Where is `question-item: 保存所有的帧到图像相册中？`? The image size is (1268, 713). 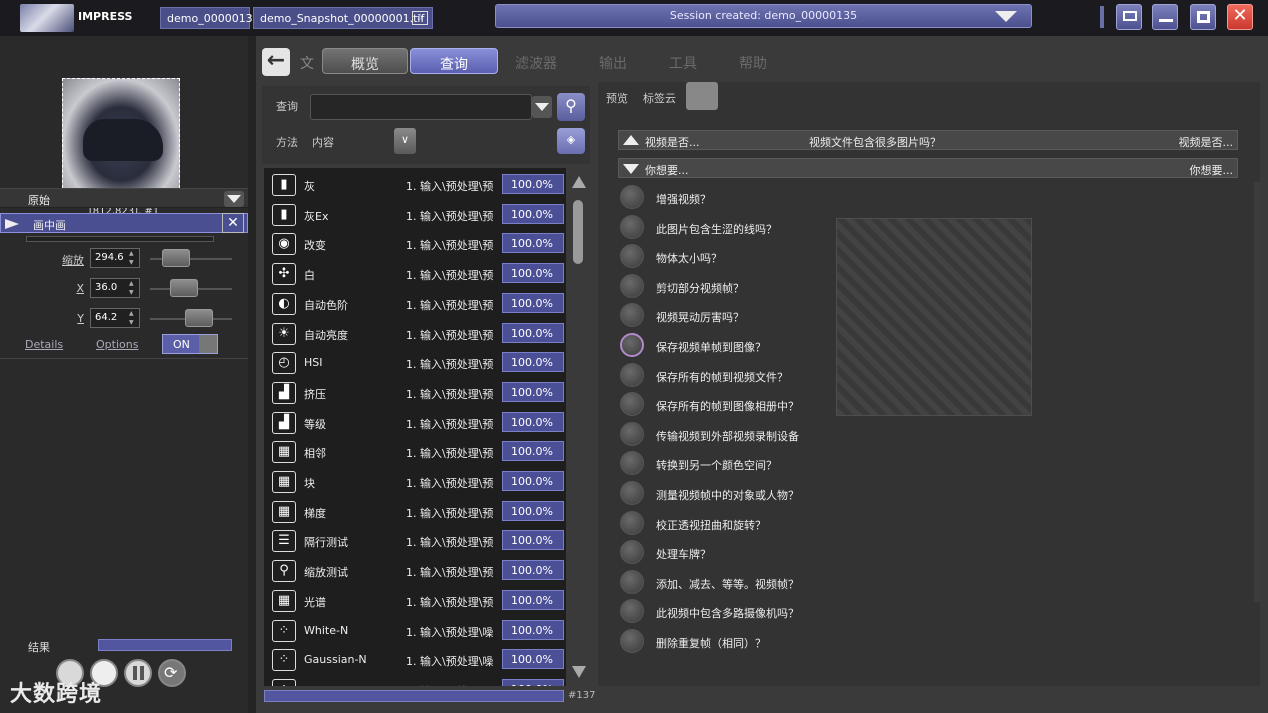 question-item: 保存所有的帧到图像相册中？ is located at coordinates (928, 404).